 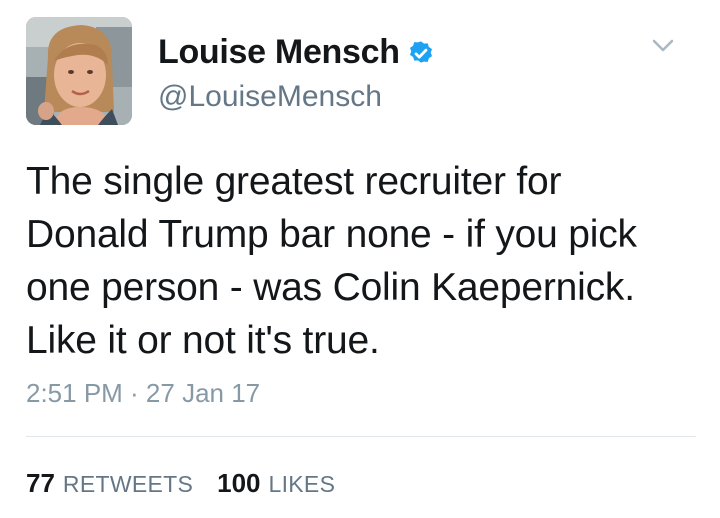 I want to click on likes-stat: 100 LIKES, so click(x=276, y=483).